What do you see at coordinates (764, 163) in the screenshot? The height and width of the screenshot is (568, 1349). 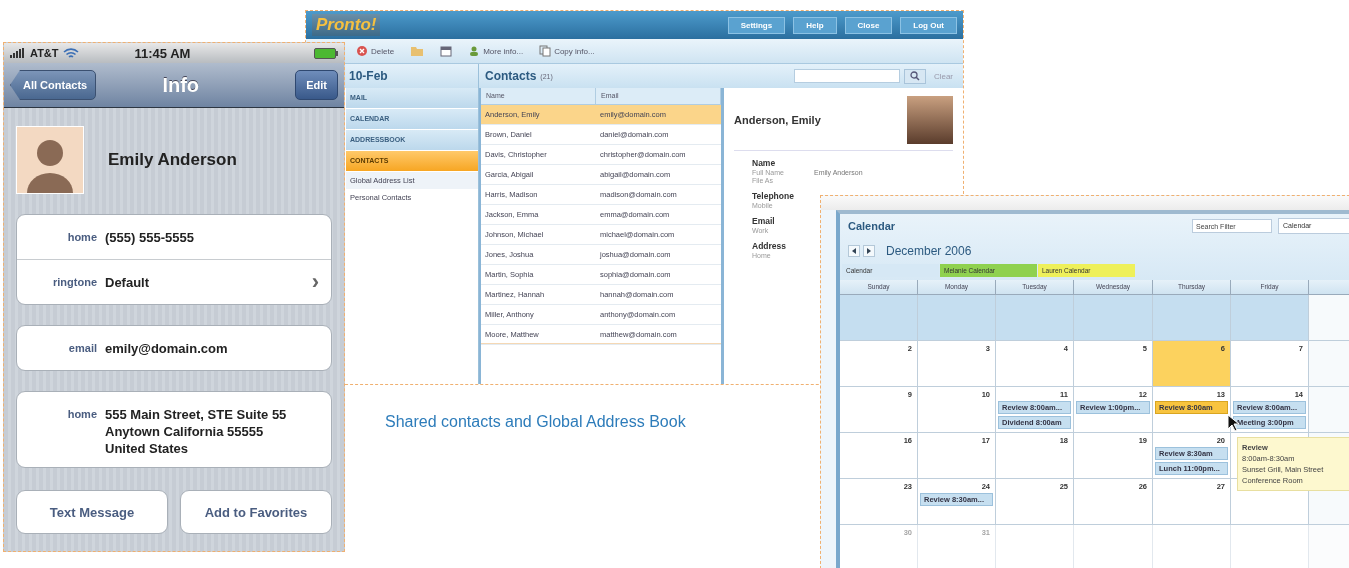 I see `section-heading: Name` at bounding box center [764, 163].